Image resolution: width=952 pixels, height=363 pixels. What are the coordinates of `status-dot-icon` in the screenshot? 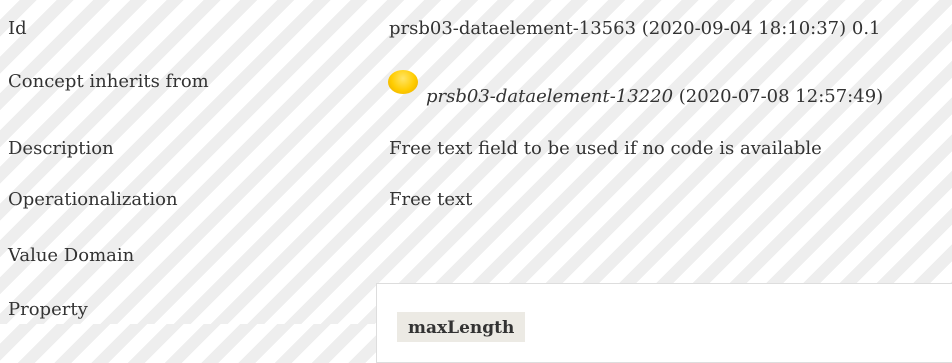 It's located at (403, 82).